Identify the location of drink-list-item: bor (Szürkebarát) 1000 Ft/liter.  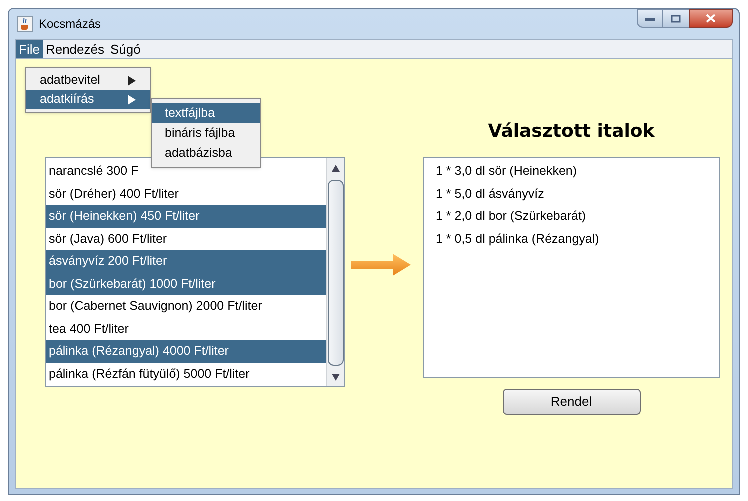
(186, 283).